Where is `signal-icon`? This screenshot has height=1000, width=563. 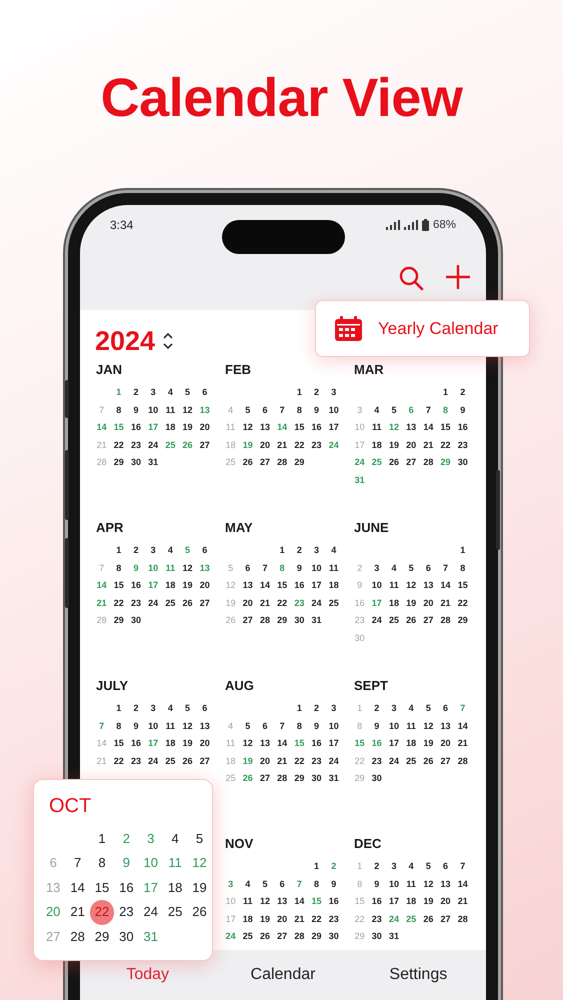 signal-icon is located at coordinates (411, 225).